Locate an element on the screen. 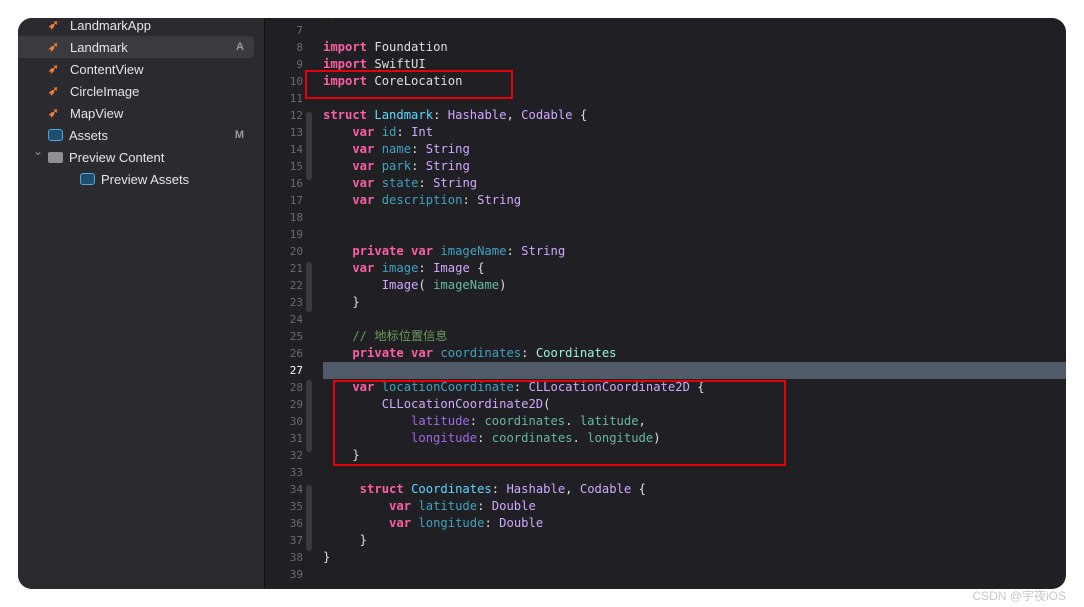 The height and width of the screenshot is (607, 1084). line-number: 36 is located at coordinates (296, 523).